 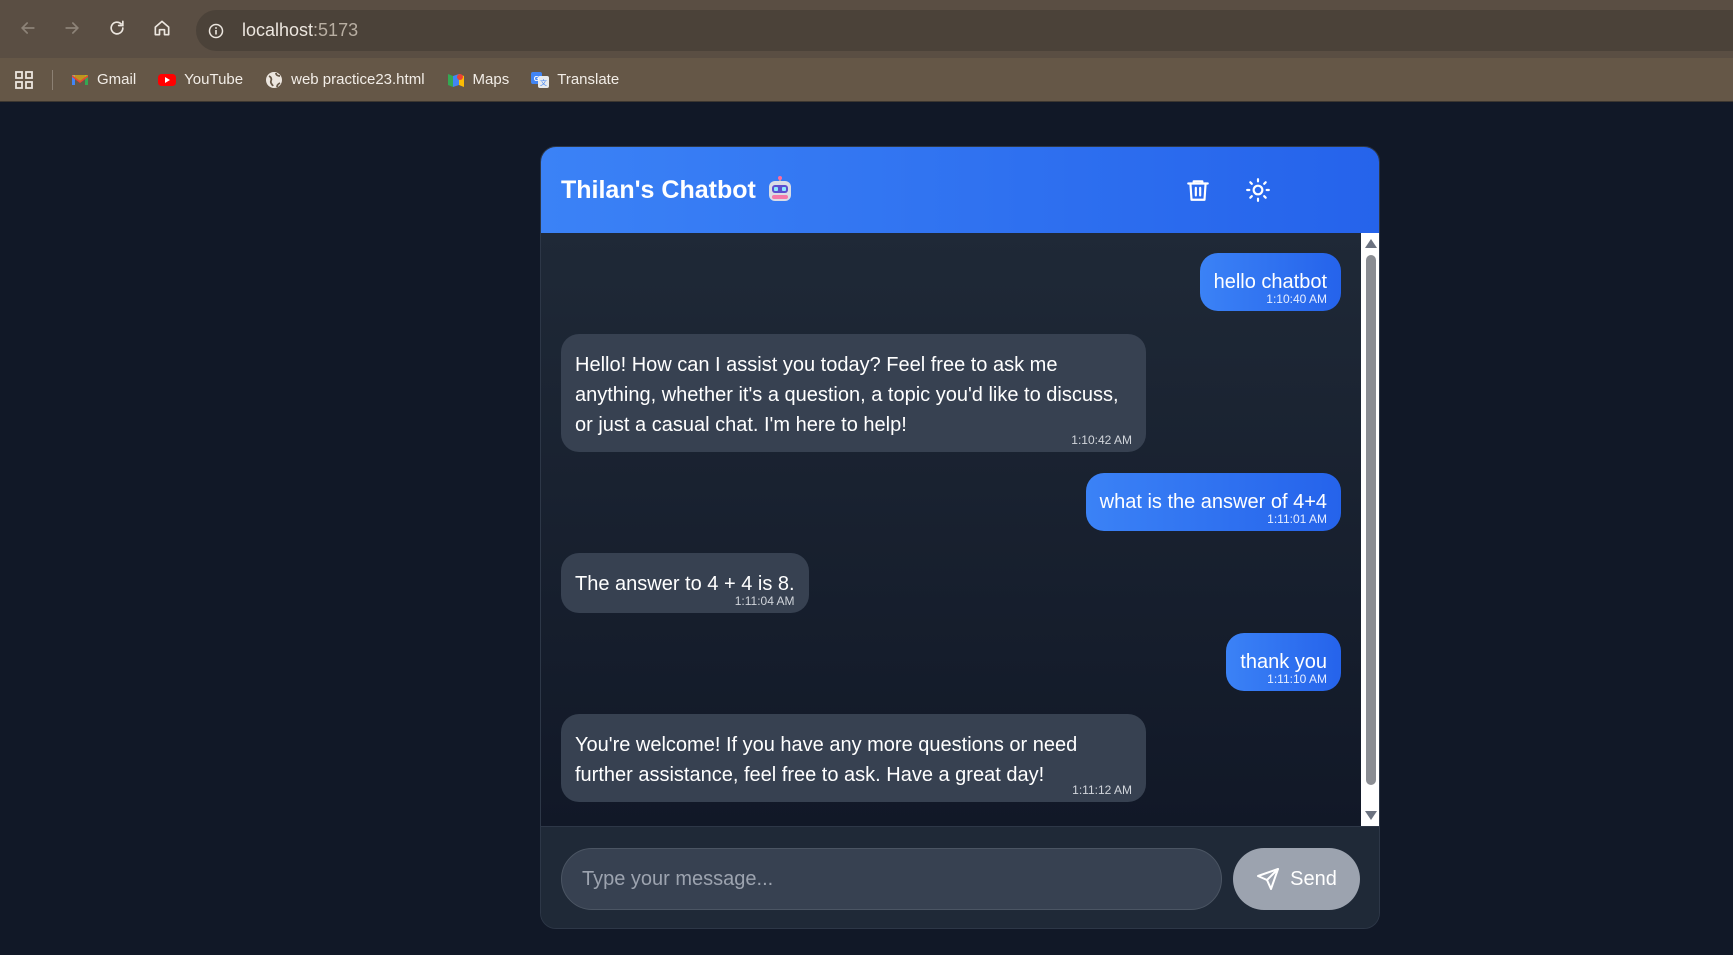 I want to click on browser-toolbar: localhost:5173, so click(x=866, y=29).